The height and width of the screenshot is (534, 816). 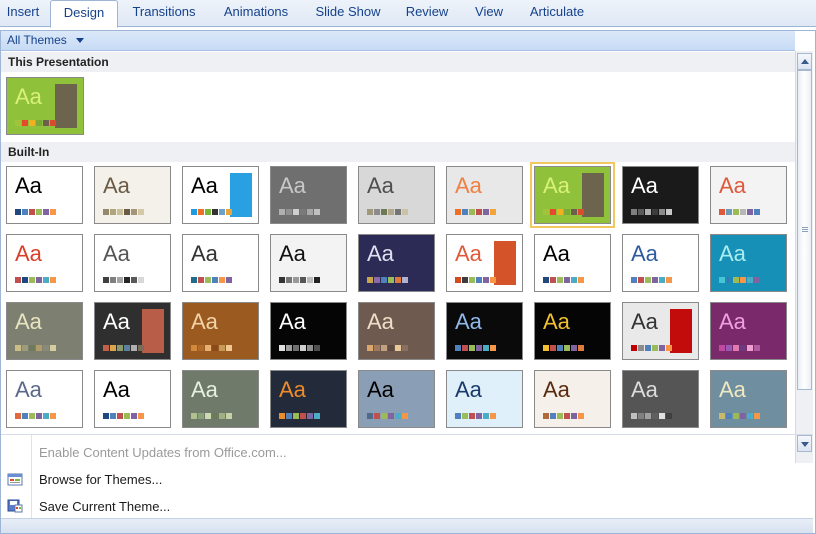 What do you see at coordinates (398, 41) in the screenshot?
I see `theme-filter-bar: All Themes` at bounding box center [398, 41].